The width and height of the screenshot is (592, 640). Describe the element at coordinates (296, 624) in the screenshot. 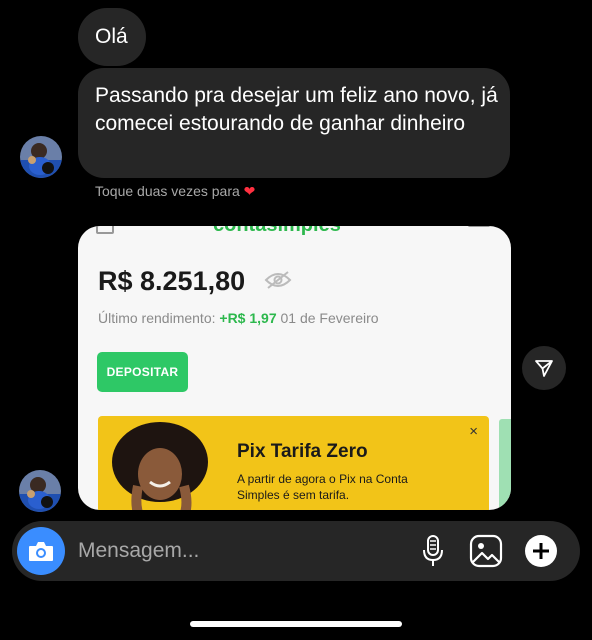

I see `home-indicator` at that location.